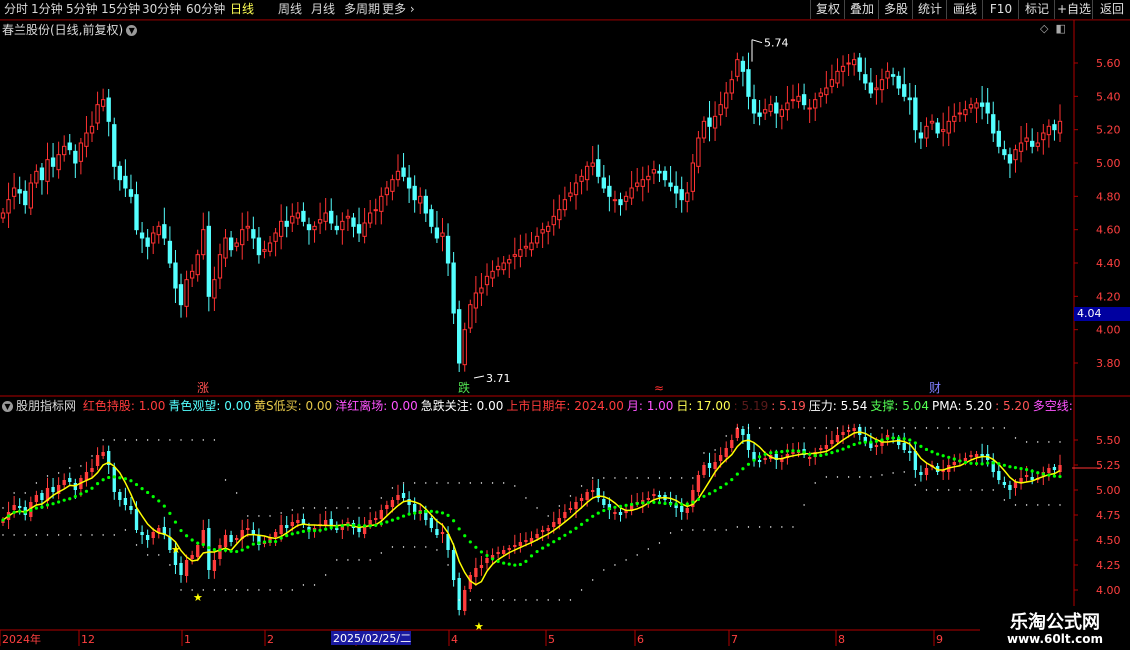 The width and height of the screenshot is (1130, 650). What do you see at coordinates (1108, 490) in the screenshot?
I see `indicator-axis-label: 5.00` at bounding box center [1108, 490].